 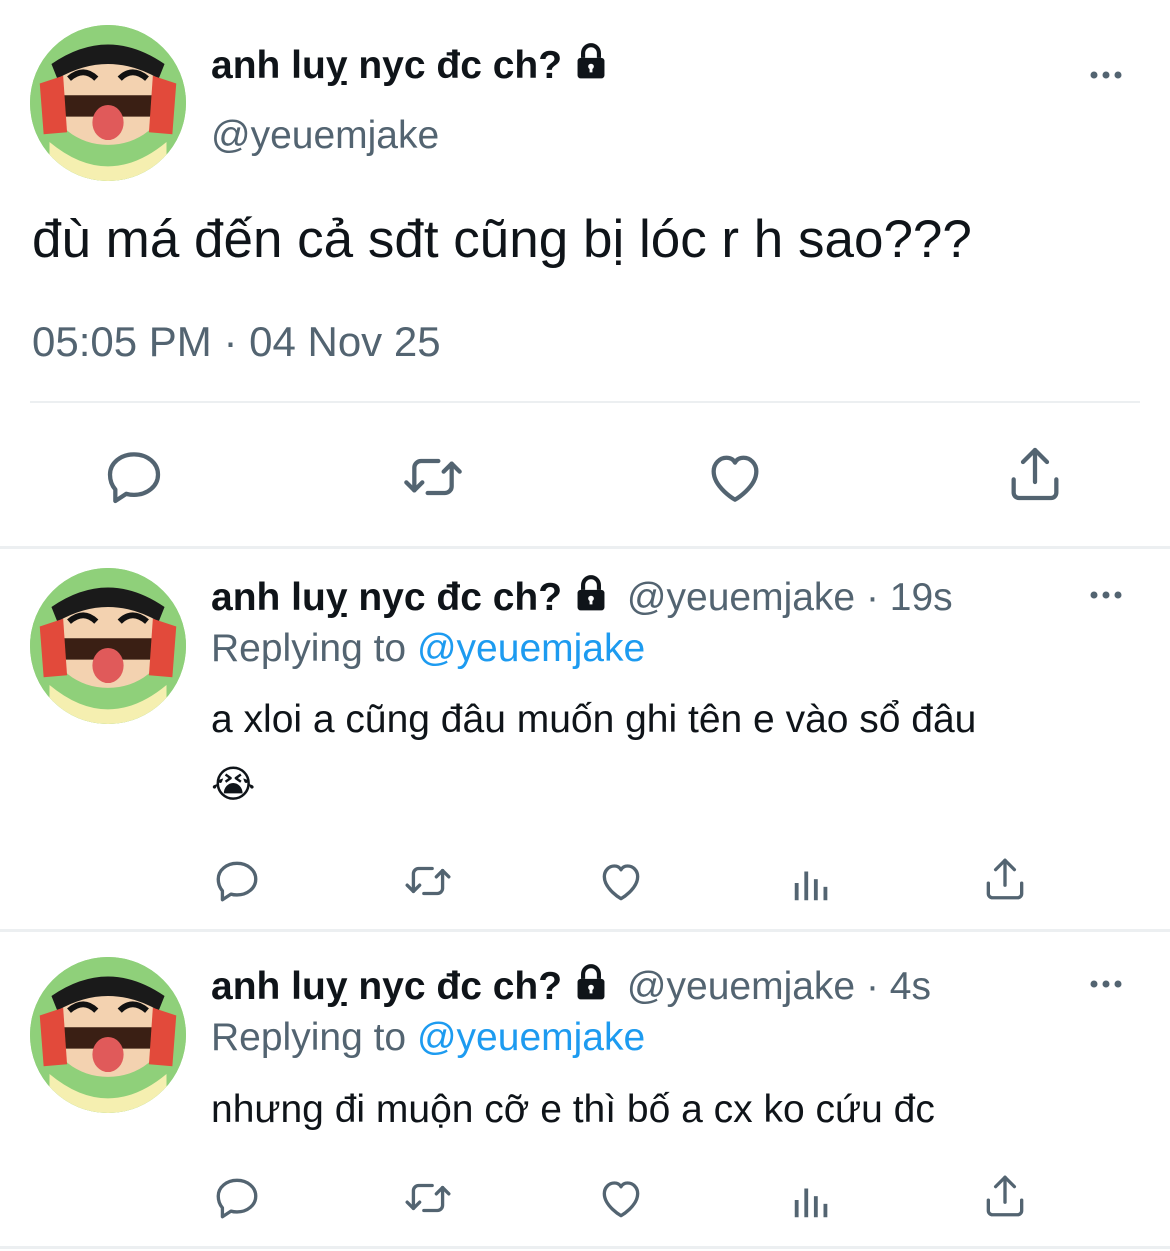 I want to click on reply-text: nhưng đi muộn cỡ e thì bố a cx ko cứu đc, so click(x=573, y=1109).